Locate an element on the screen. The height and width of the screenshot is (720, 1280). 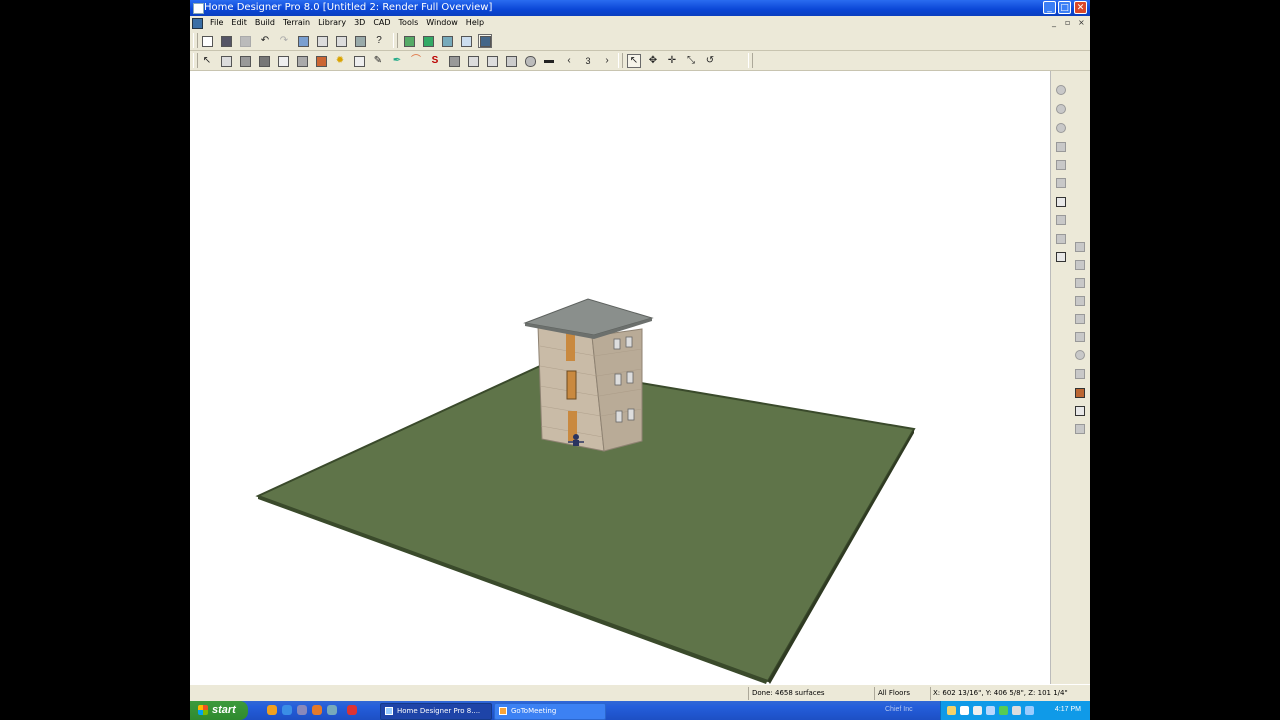
task-gotomeeting: GoToMeeting is located at coordinates (550, 711).